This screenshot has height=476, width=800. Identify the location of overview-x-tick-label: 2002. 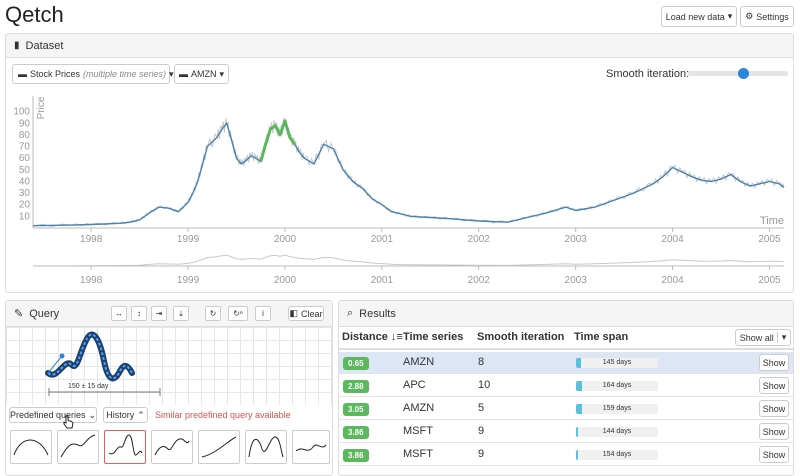
(479, 280).